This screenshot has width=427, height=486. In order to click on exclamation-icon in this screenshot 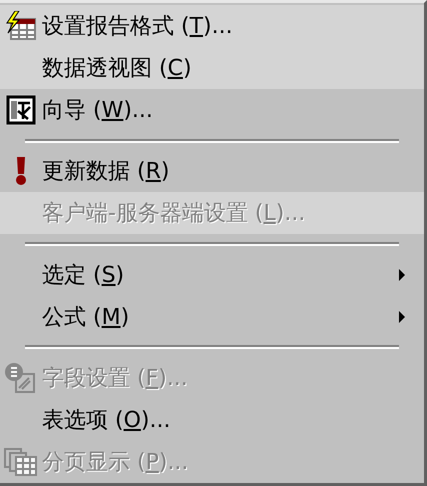, I will do `click(21, 171)`.